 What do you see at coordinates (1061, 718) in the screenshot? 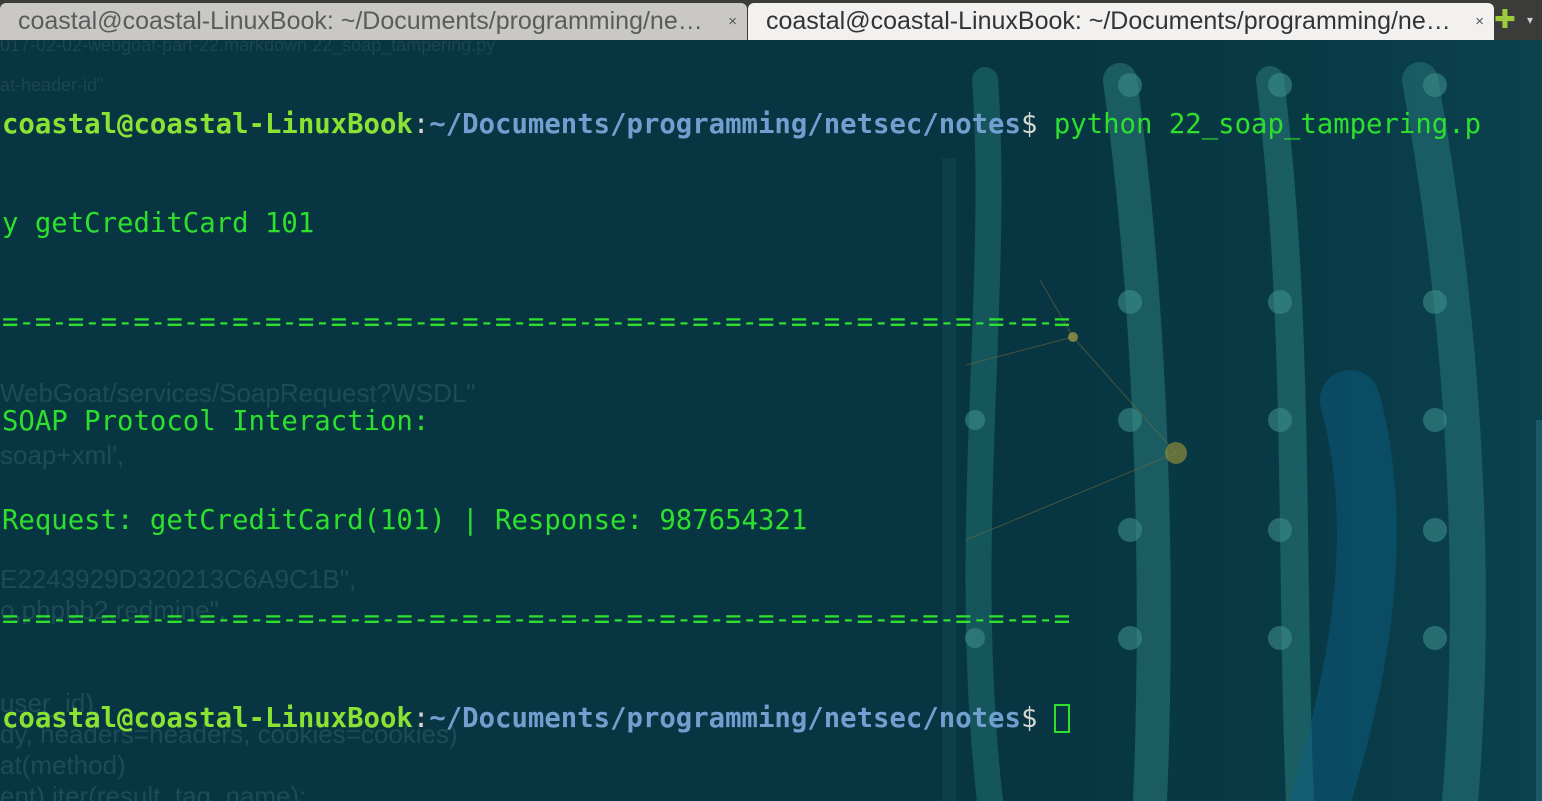
I see `text-cursor` at bounding box center [1061, 718].